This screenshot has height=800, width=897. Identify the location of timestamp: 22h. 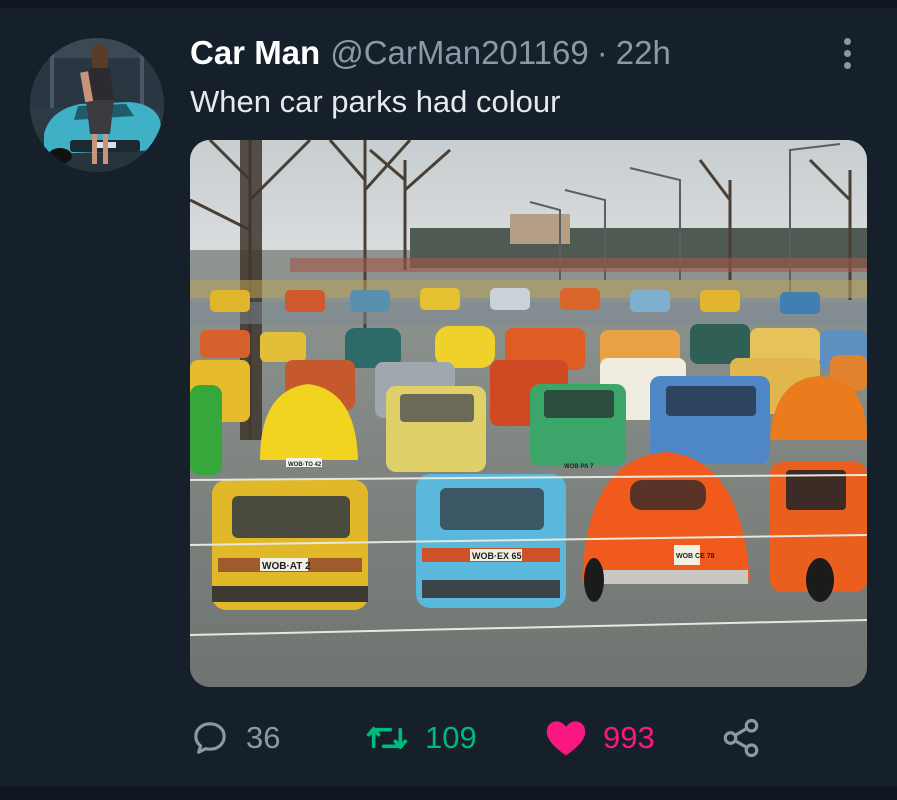
(643, 52).